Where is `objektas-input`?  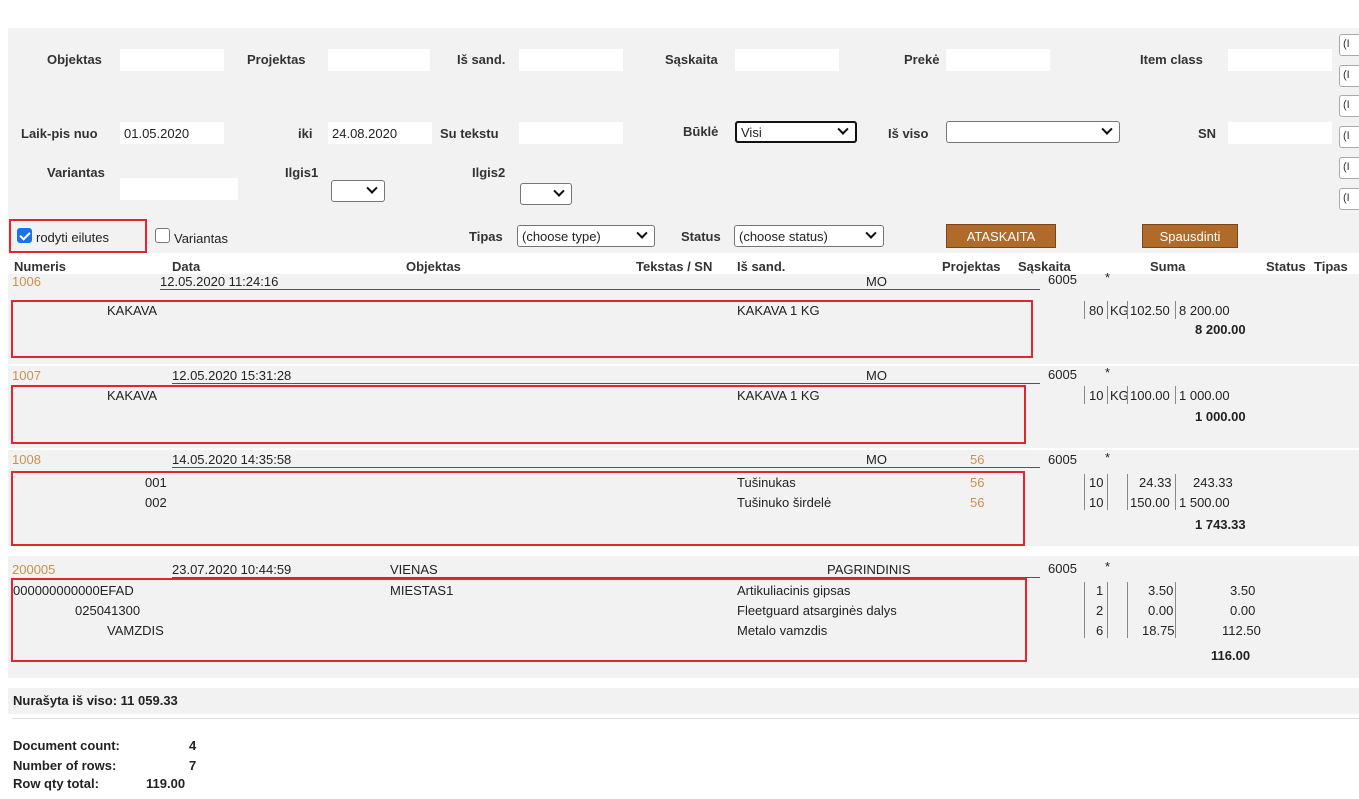 objektas-input is located at coordinates (172, 60).